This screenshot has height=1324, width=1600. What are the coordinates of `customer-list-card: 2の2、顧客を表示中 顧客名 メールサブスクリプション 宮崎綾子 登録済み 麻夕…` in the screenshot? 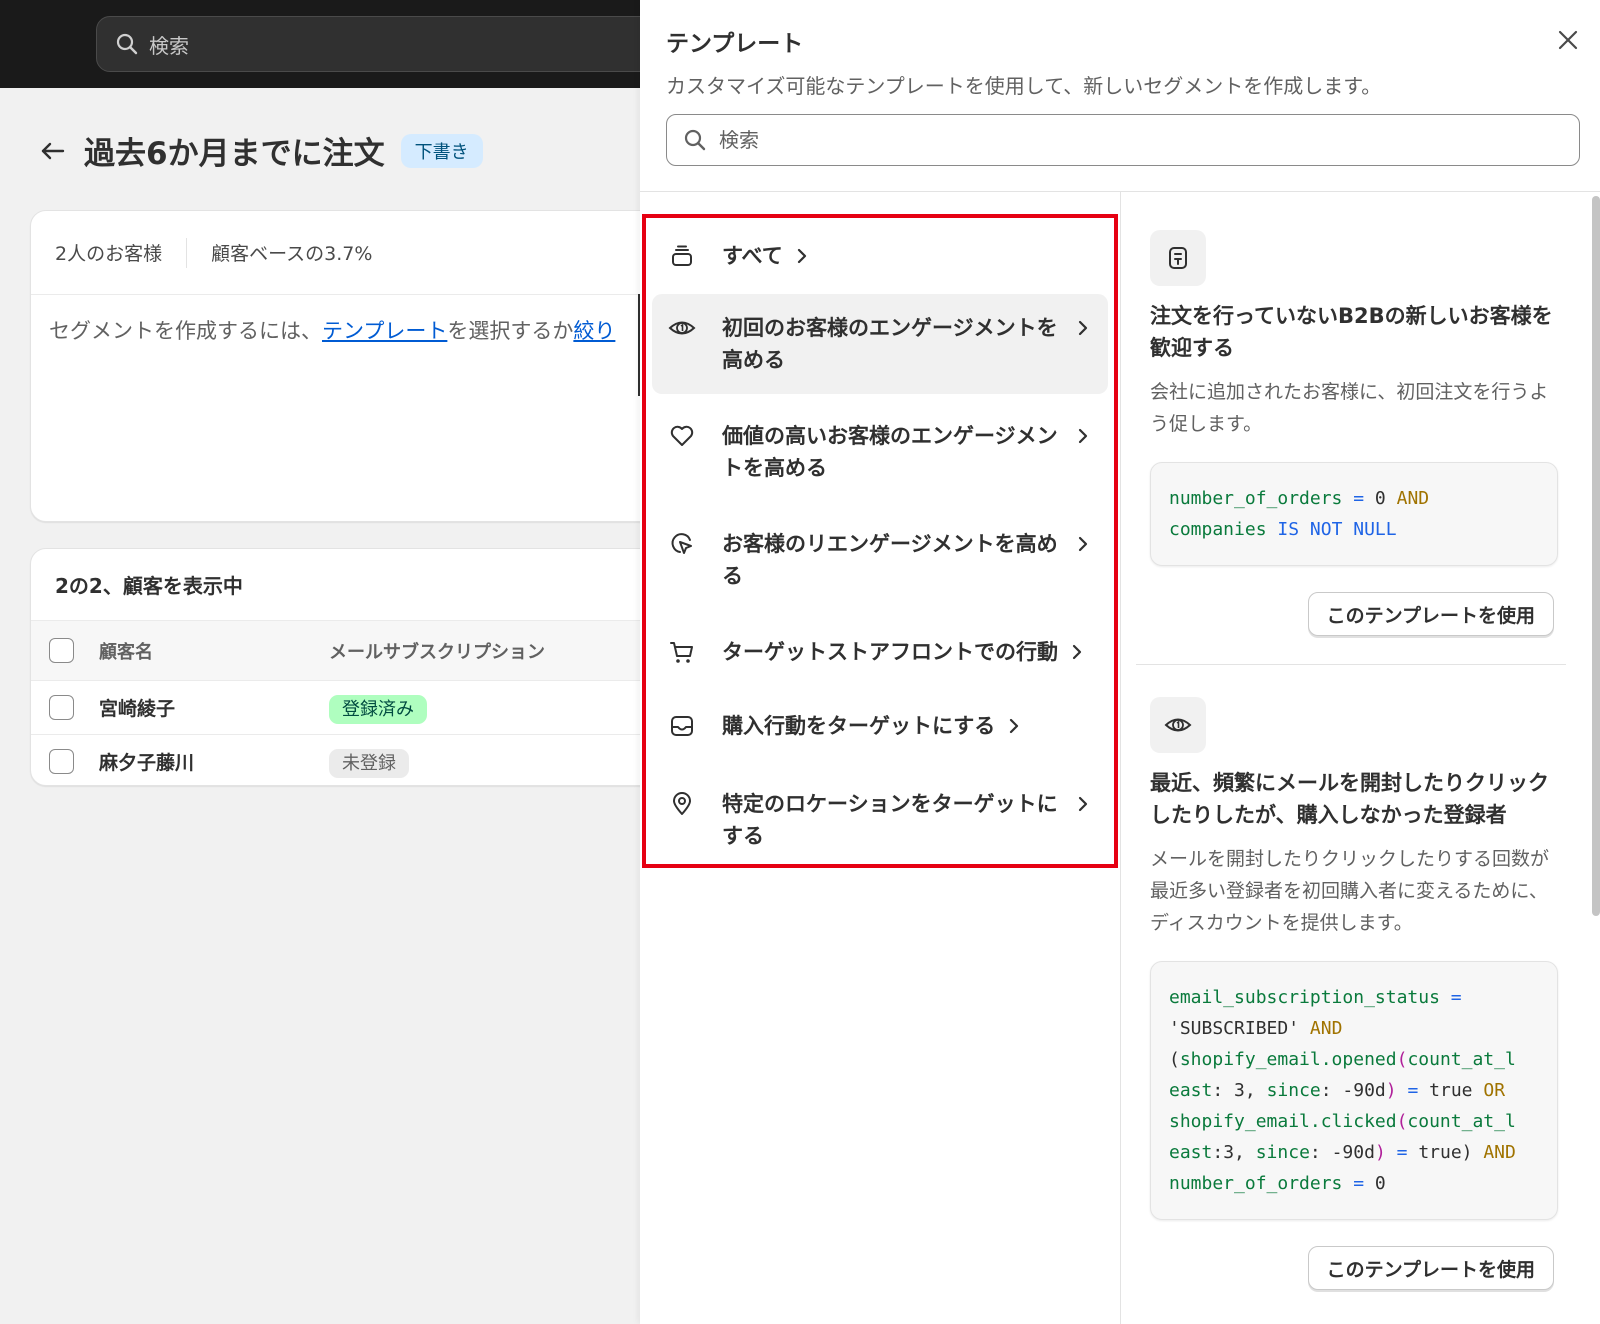 It's located at (335, 667).